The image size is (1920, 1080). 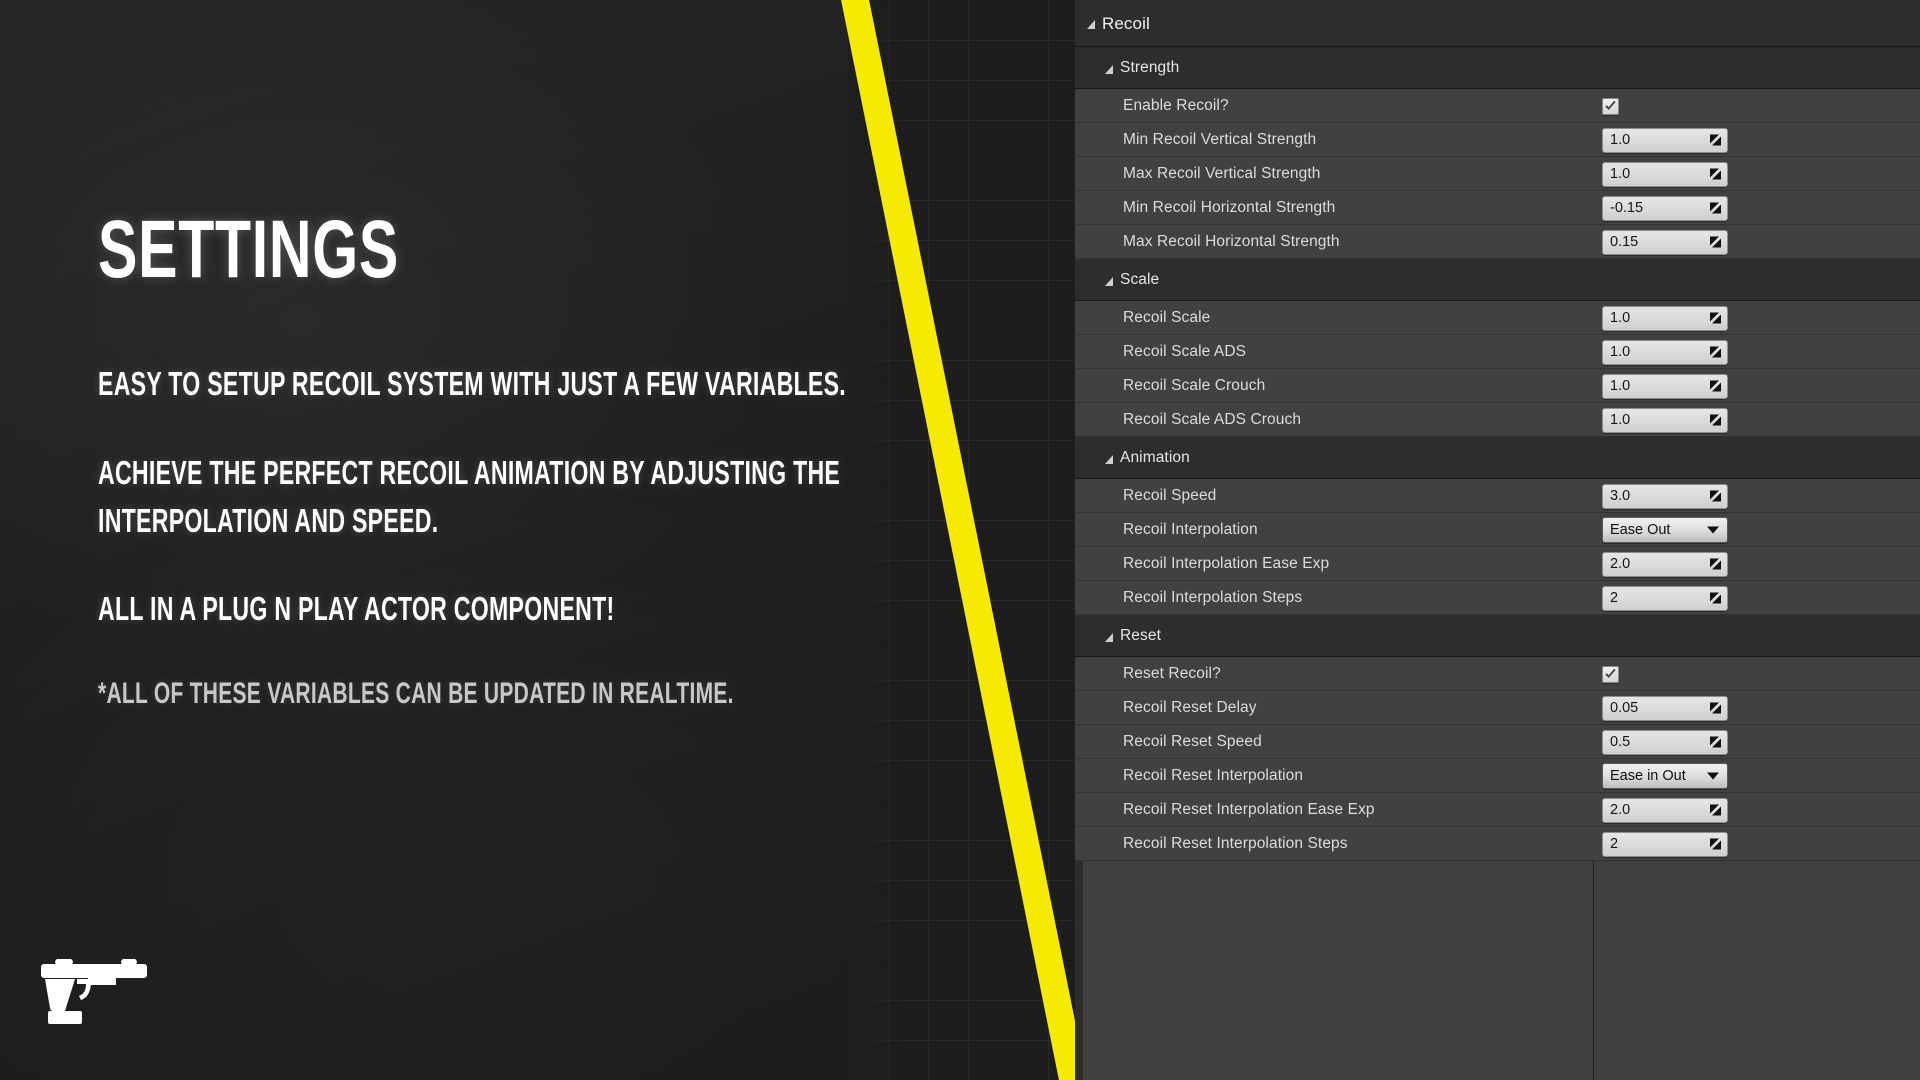 What do you see at coordinates (1140, 635) in the screenshot?
I see `category-label: Reset` at bounding box center [1140, 635].